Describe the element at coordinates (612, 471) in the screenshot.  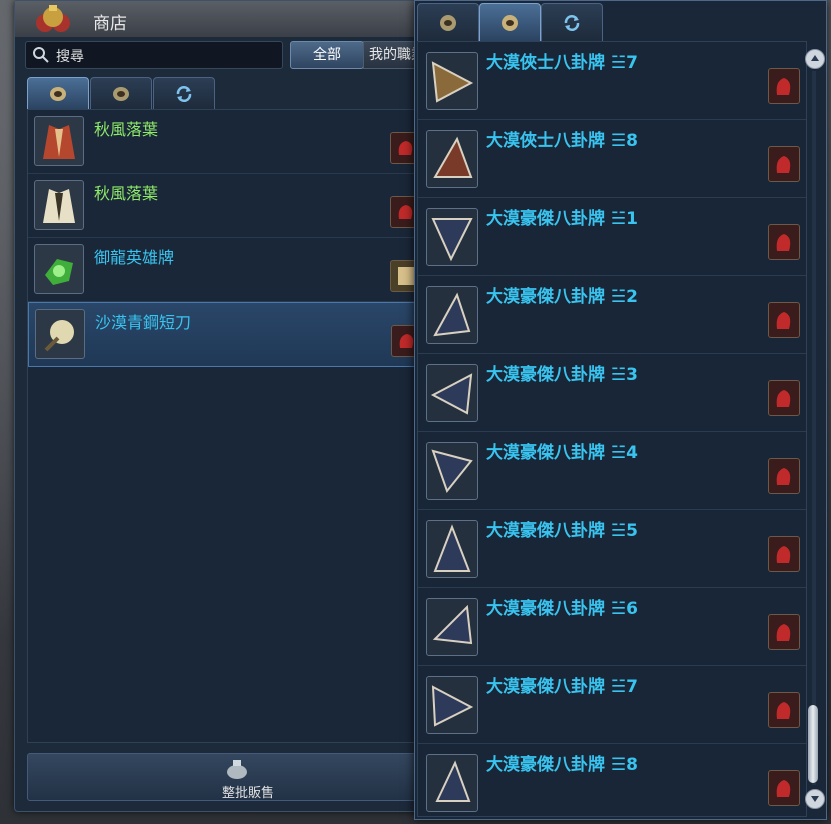
I see `list-item: 大漠豪傑八卦牌 ☱4` at that location.